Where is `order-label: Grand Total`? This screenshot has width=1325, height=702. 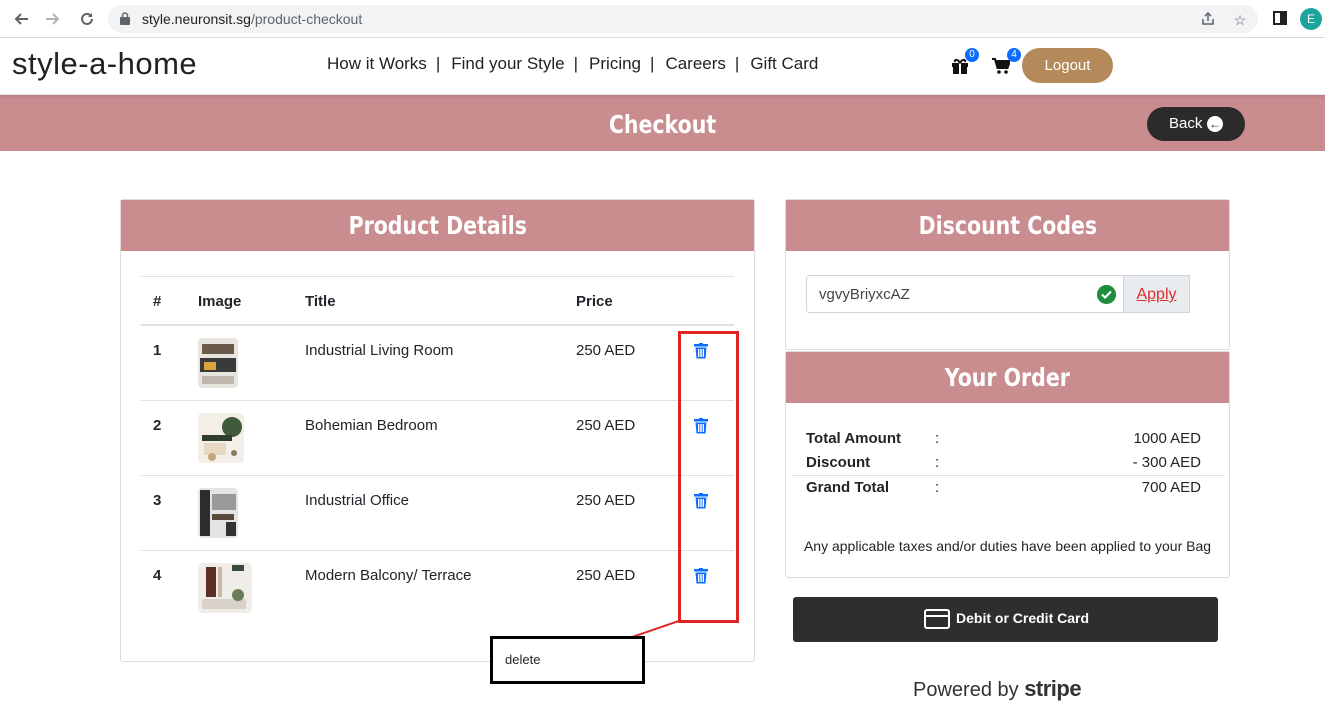
order-label: Grand Total is located at coordinates (848, 487).